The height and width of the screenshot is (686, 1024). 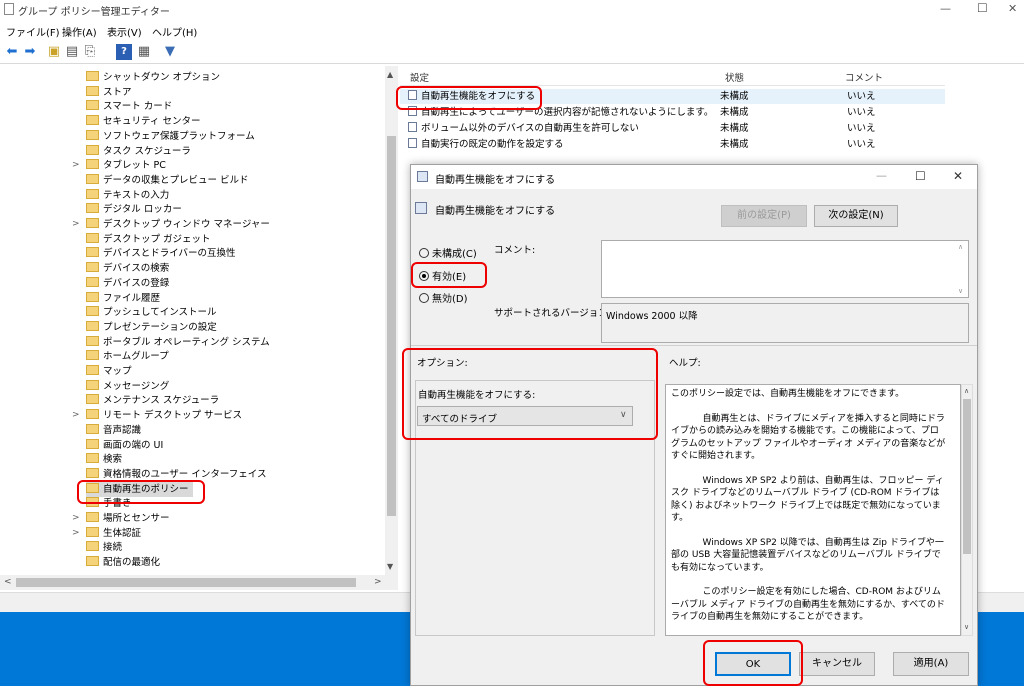 What do you see at coordinates (161, 253) in the screenshot?
I see `tree-item: デバイスとドライバーの互換性` at bounding box center [161, 253].